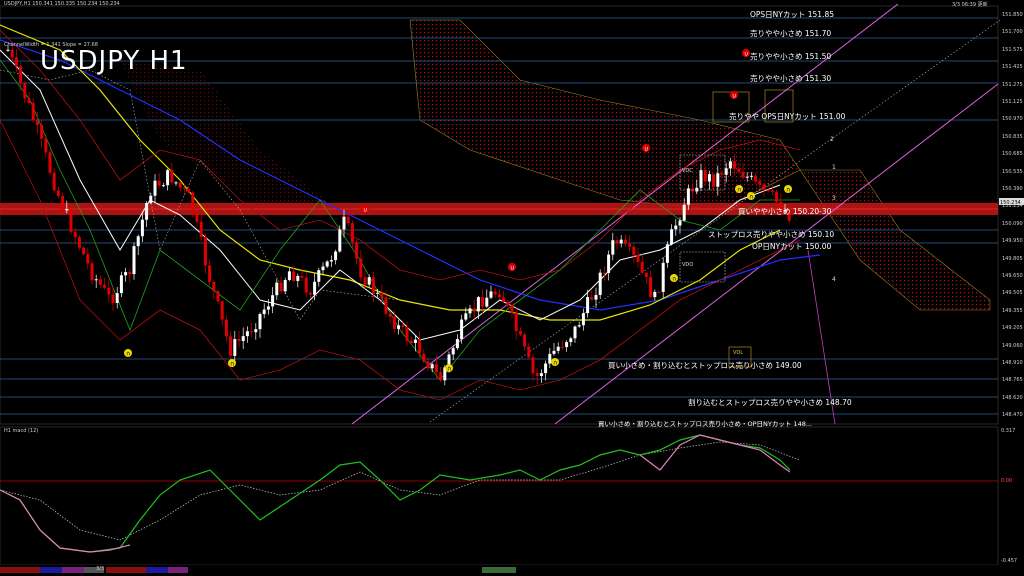  Describe the element at coordinates (792, 14) in the screenshot. I see `level-label: OPS日NYカット 151.85` at that location.